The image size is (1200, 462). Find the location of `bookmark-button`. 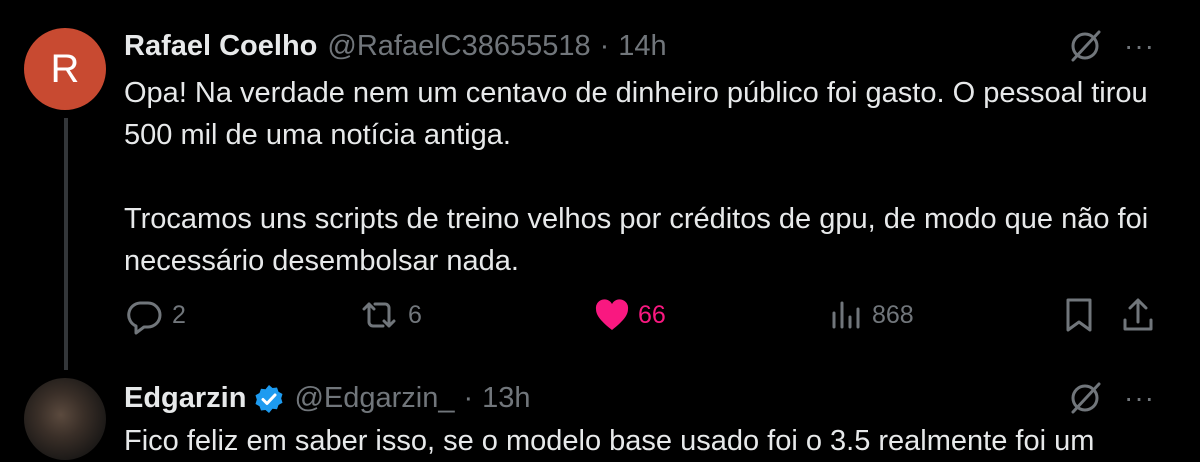

bookmark-button is located at coordinates (1079, 315).